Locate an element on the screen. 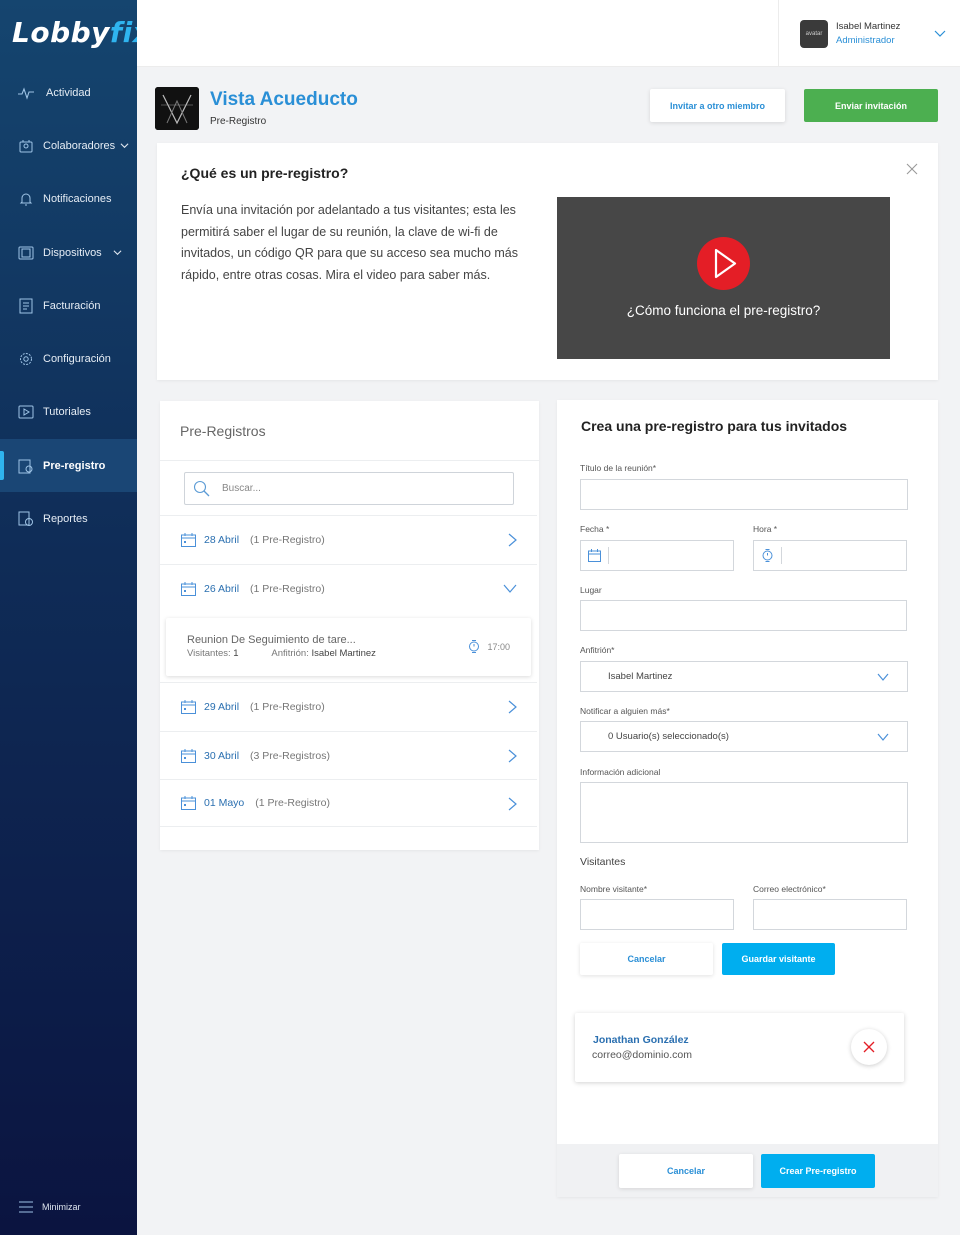  visitors-section-title: Visitantes is located at coordinates (603, 862).